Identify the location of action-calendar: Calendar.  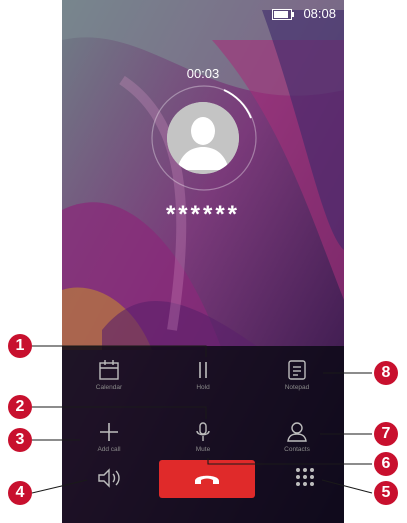
(109, 374).